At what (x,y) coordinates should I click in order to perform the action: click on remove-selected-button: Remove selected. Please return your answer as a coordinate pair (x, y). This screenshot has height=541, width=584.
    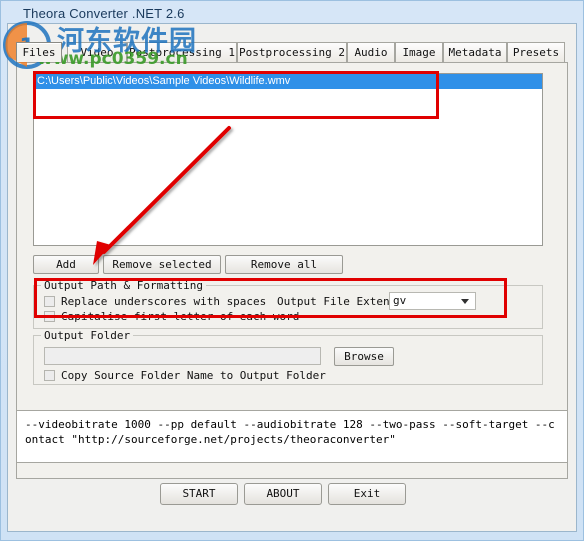
    Looking at the image, I should click on (162, 264).